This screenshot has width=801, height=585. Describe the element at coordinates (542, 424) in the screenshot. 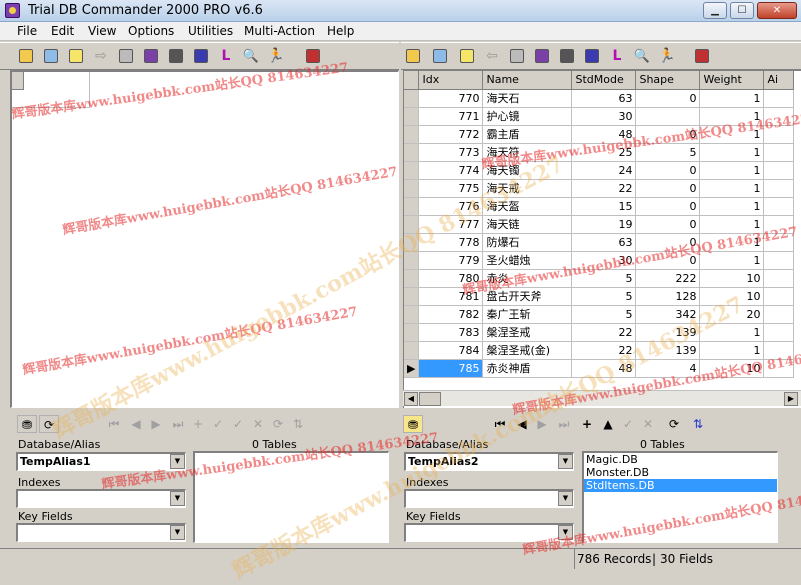

I see `right-next-record-icon: ▶` at that location.